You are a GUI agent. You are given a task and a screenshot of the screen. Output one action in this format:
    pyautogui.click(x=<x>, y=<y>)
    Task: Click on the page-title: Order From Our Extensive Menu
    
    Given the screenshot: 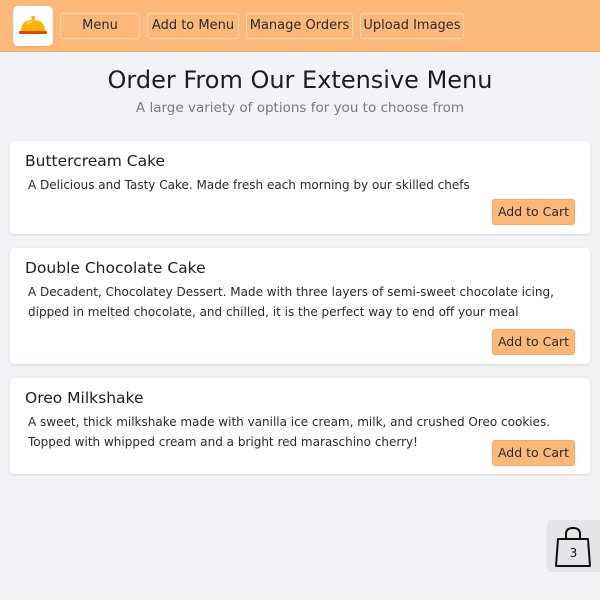 What is the action you would take?
    pyautogui.click(x=300, y=80)
    